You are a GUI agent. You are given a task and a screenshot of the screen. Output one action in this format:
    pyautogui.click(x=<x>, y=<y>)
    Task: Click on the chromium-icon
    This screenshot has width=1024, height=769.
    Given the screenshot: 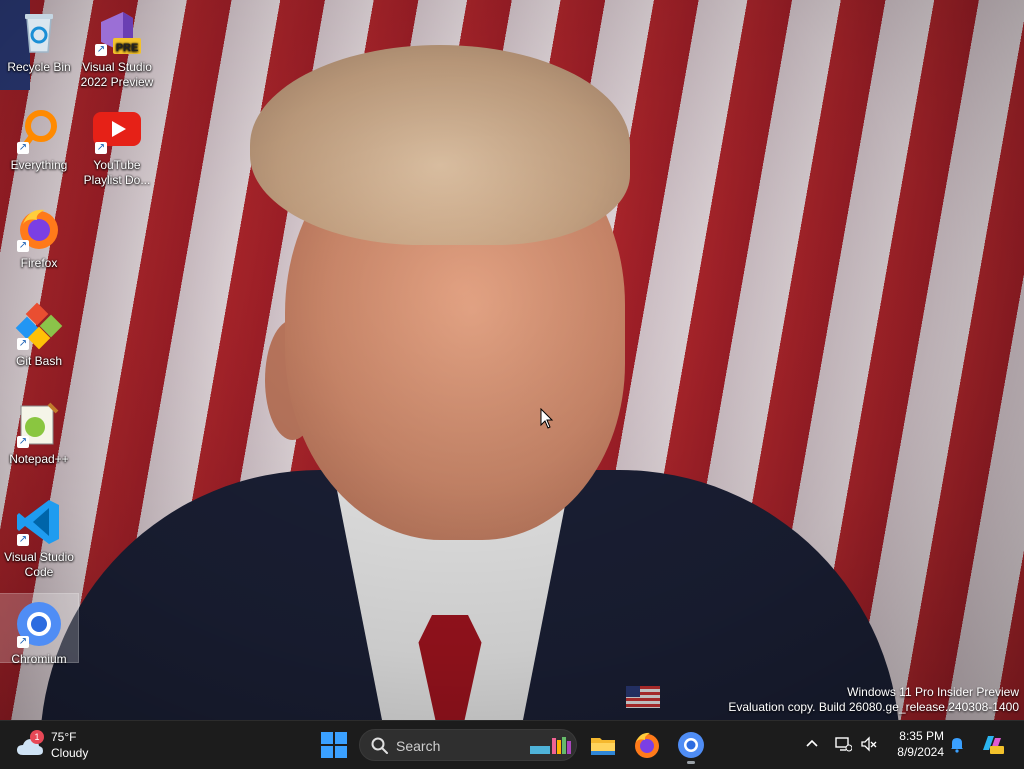 What is the action you would take?
    pyautogui.click(x=691, y=745)
    